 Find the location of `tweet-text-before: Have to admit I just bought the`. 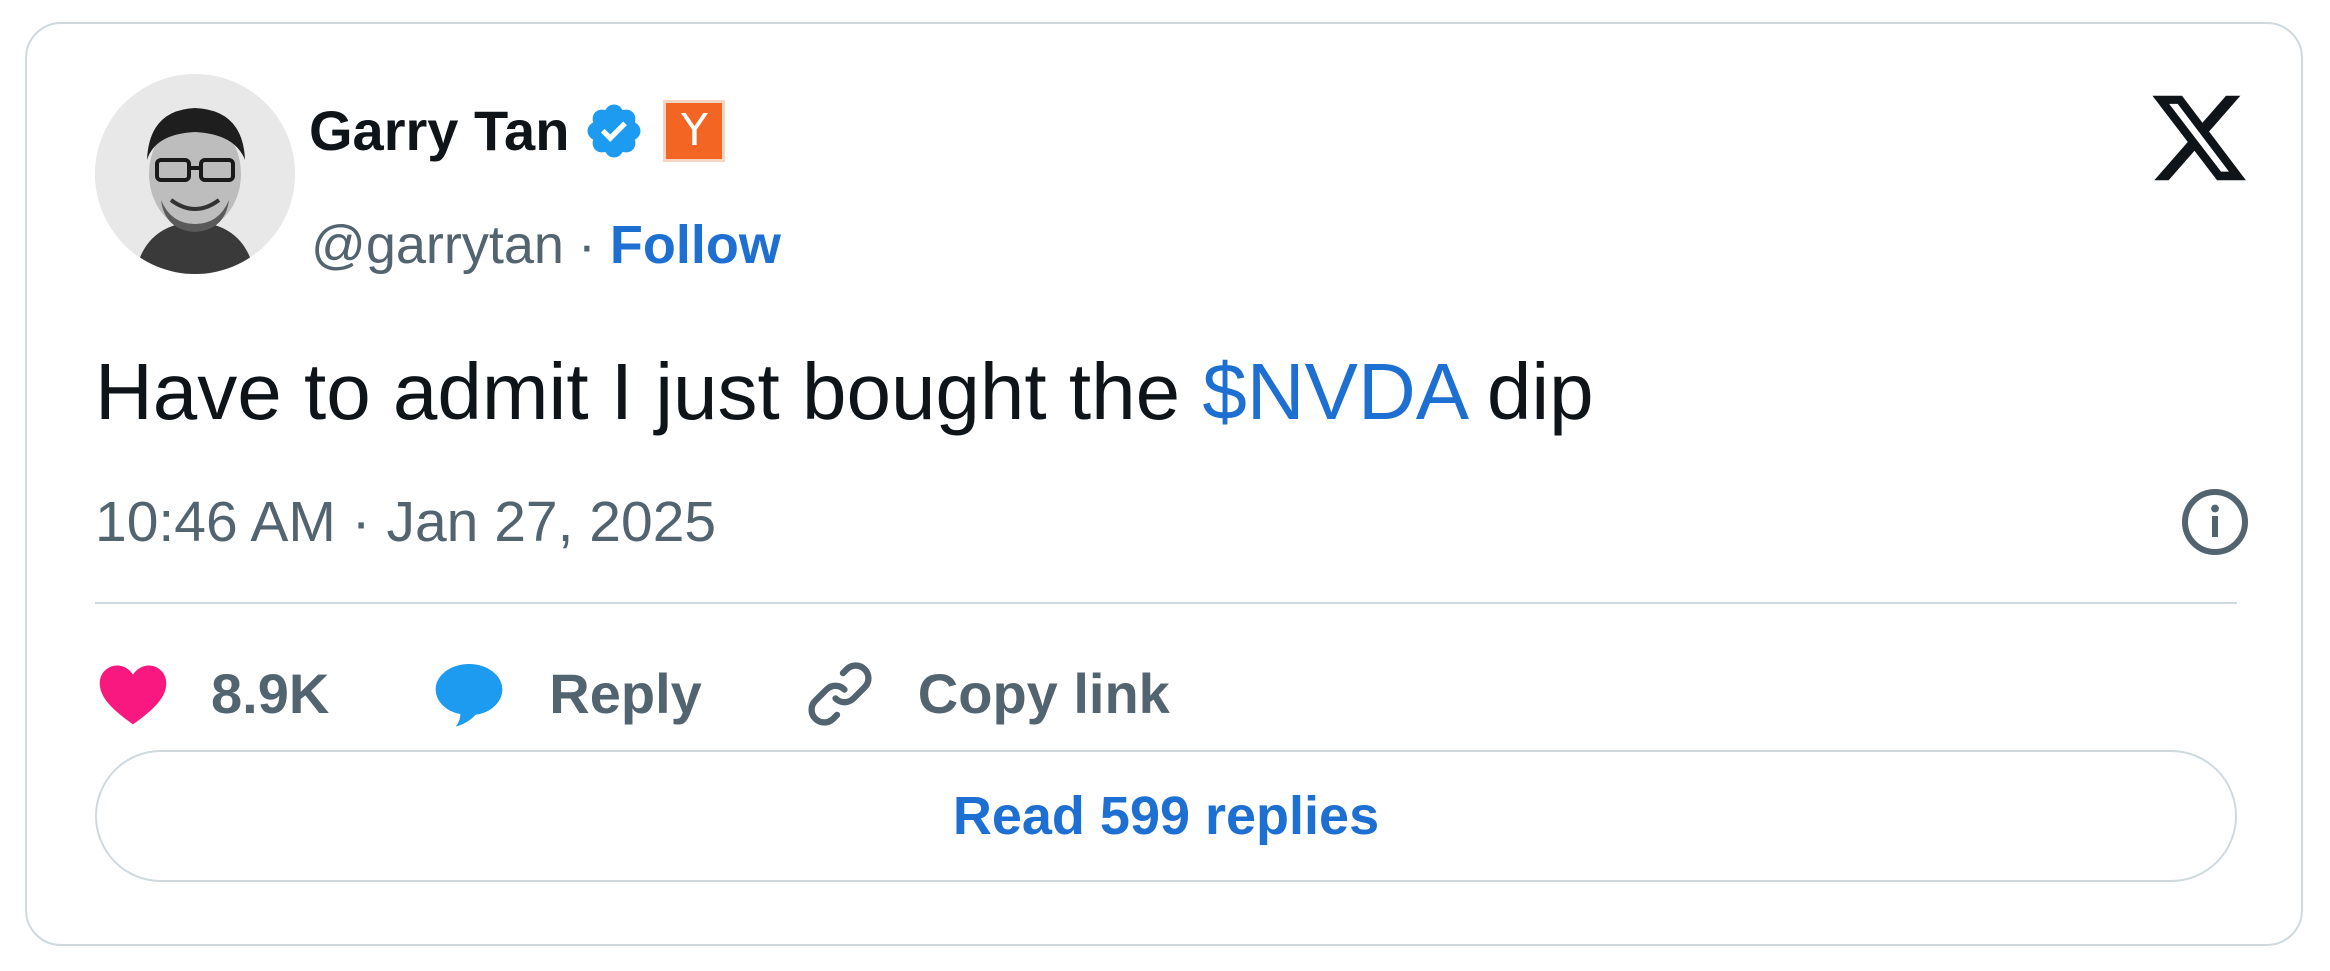

tweet-text-before: Have to admit I just bought the is located at coordinates (649, 391).